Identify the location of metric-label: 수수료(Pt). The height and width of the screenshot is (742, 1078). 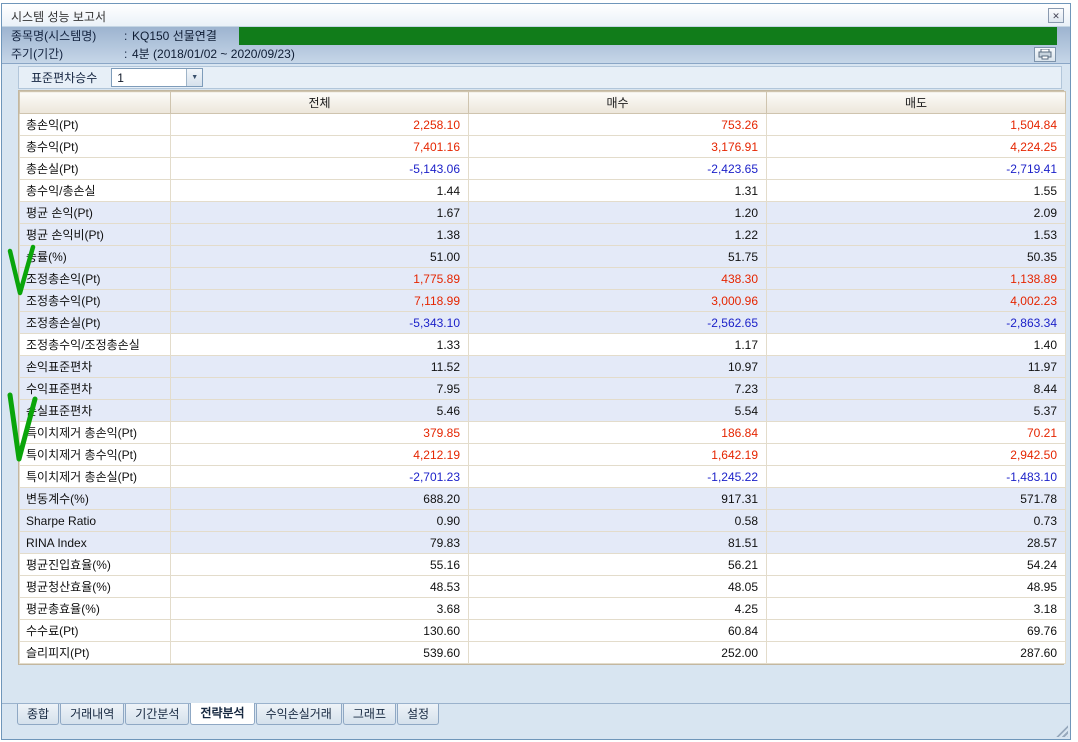
(95, 630).